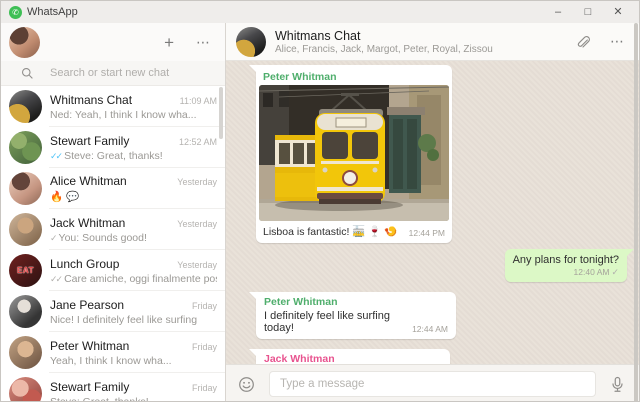 The image size is (640, 402). Describe the element at coordinates (65, 197) in the screenshot. I see `chat-preview: 🔥 💬` at that location.